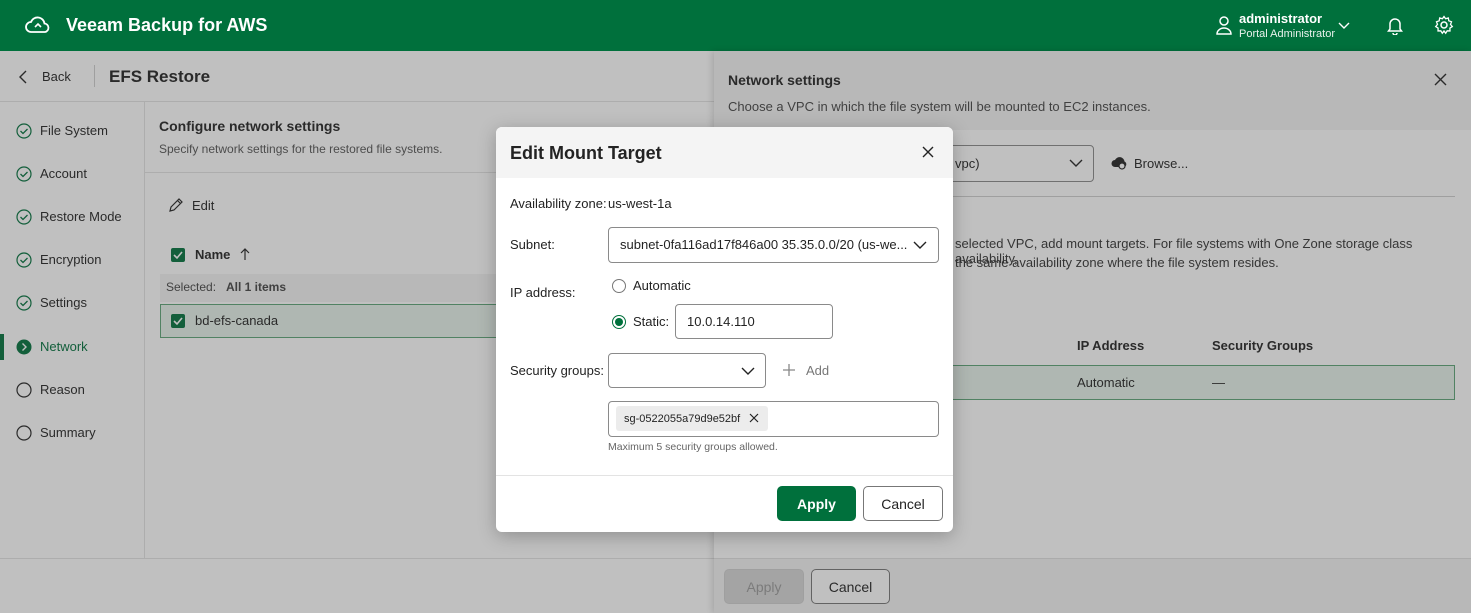 This screenshot has height=613, width=1471. I want to click on security-groups-hint: Maximum 5 security groups allowed., so click(693, 447).